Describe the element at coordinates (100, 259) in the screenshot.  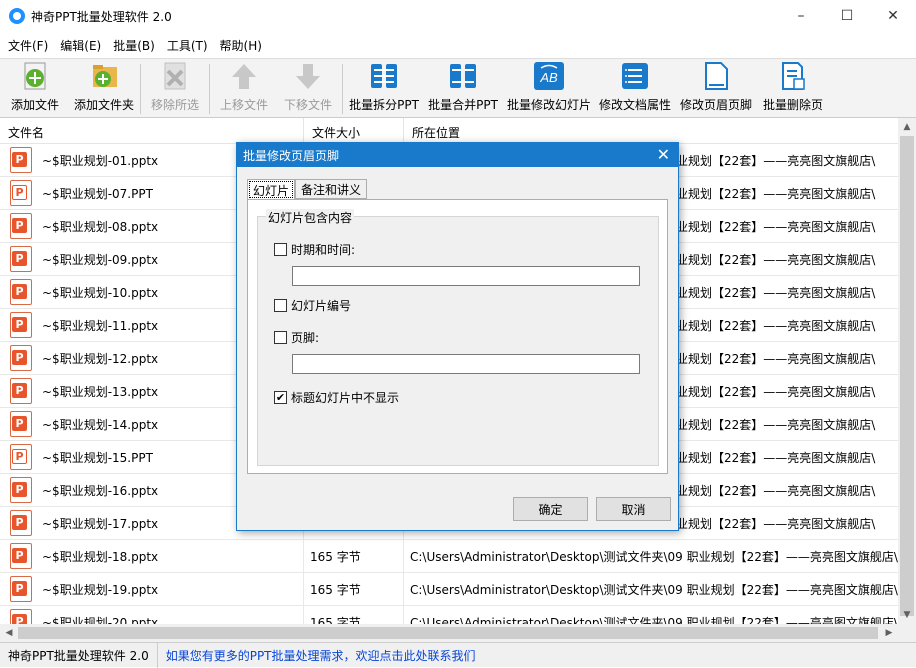
I see `file-name: ~$职业规划-09.pptx` at that location.